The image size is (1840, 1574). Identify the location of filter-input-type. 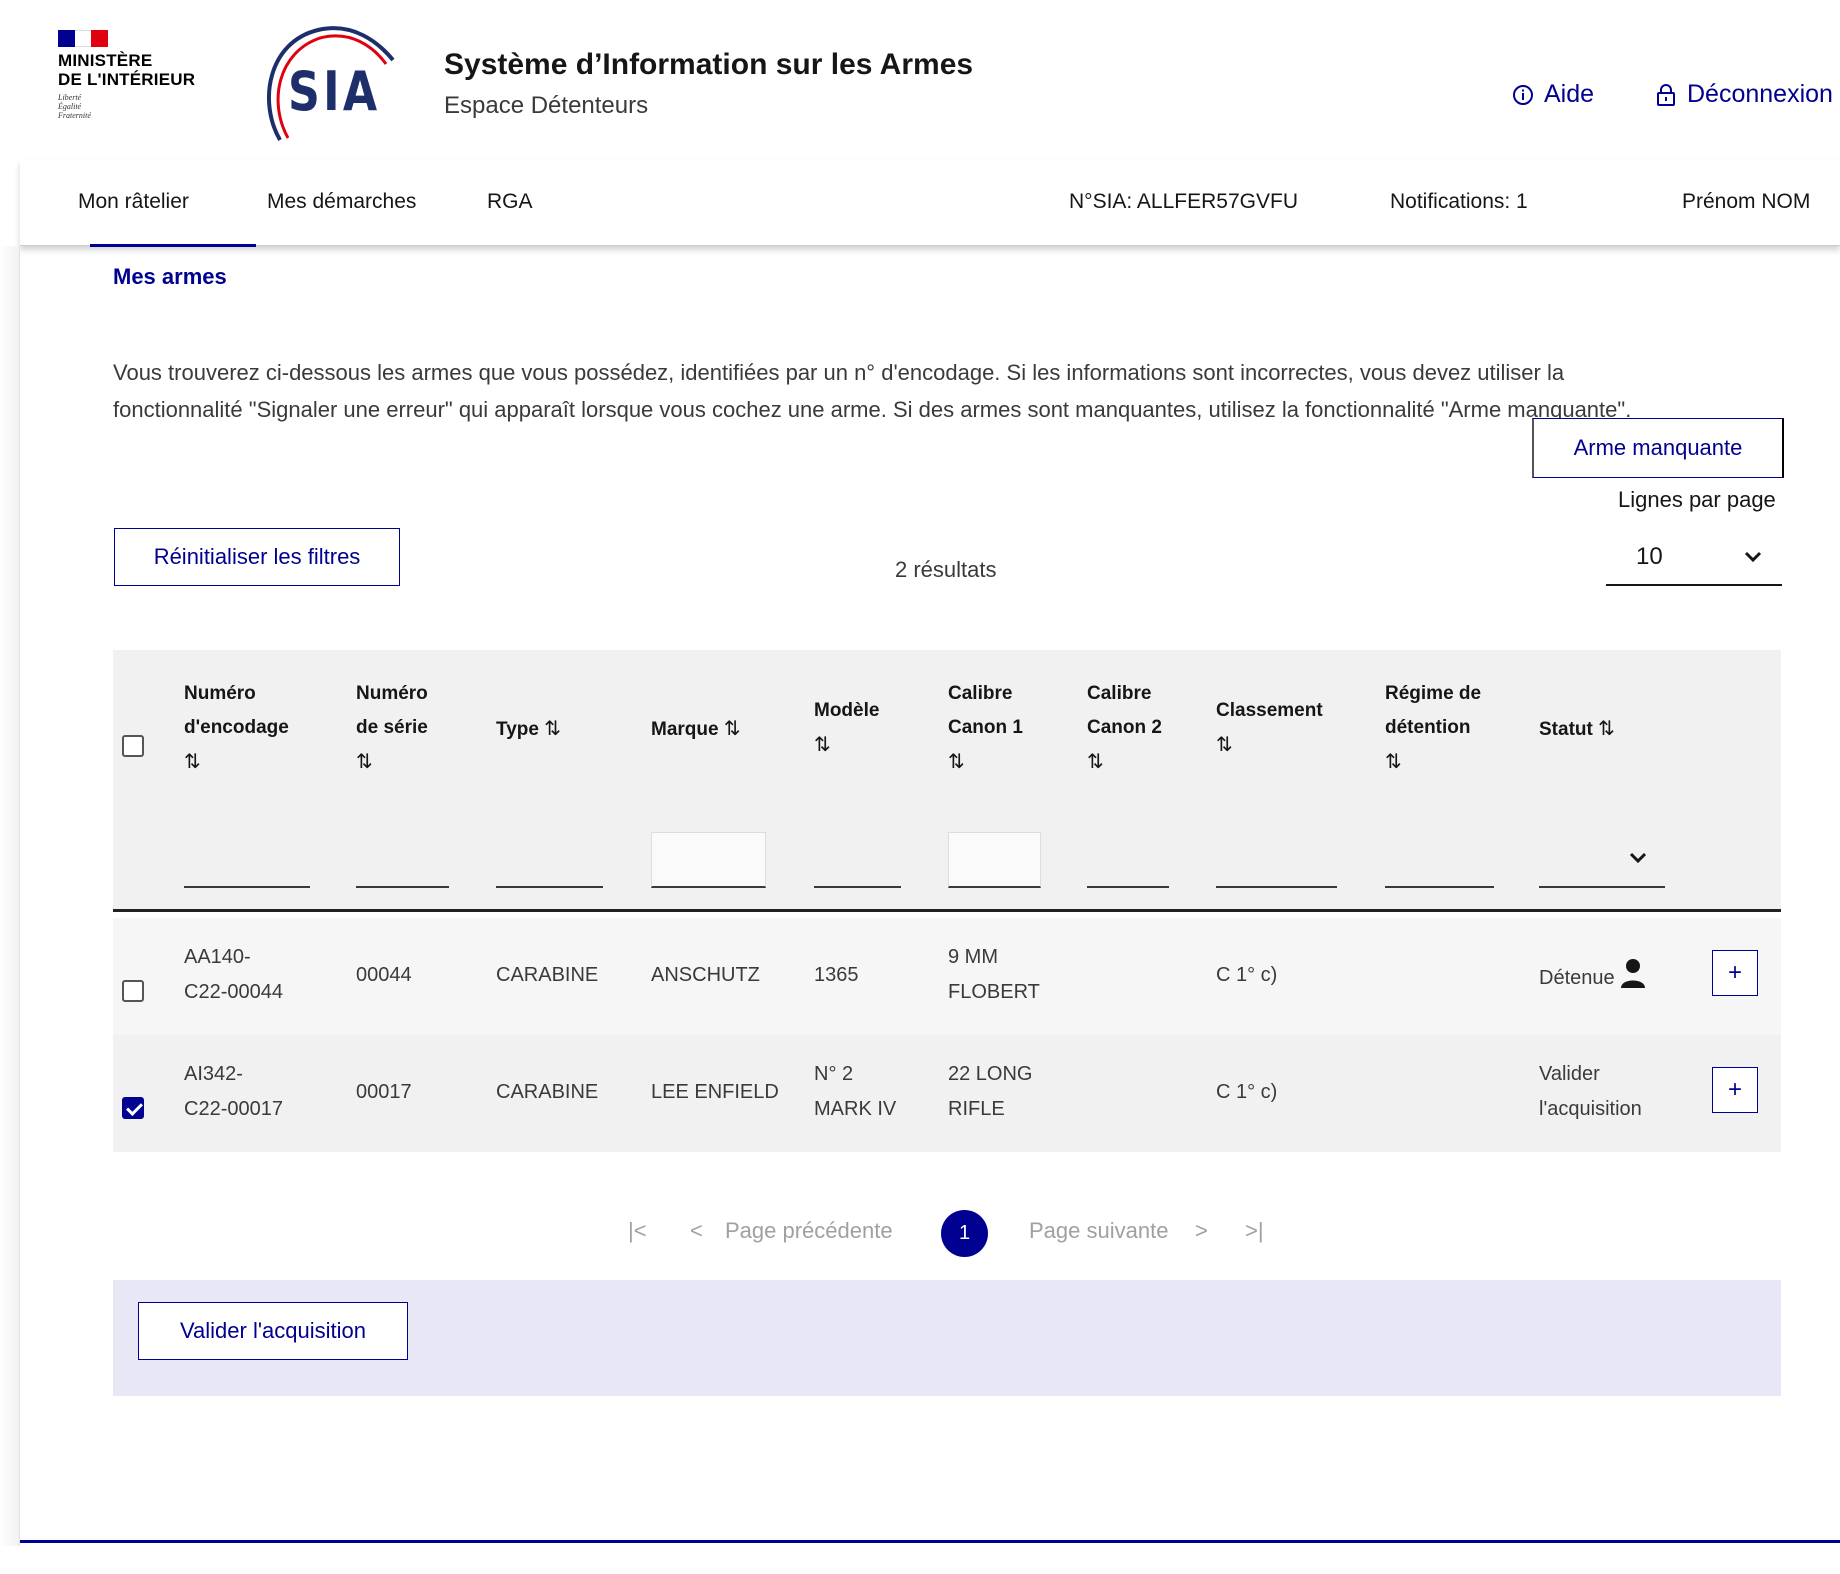
(549, 860).